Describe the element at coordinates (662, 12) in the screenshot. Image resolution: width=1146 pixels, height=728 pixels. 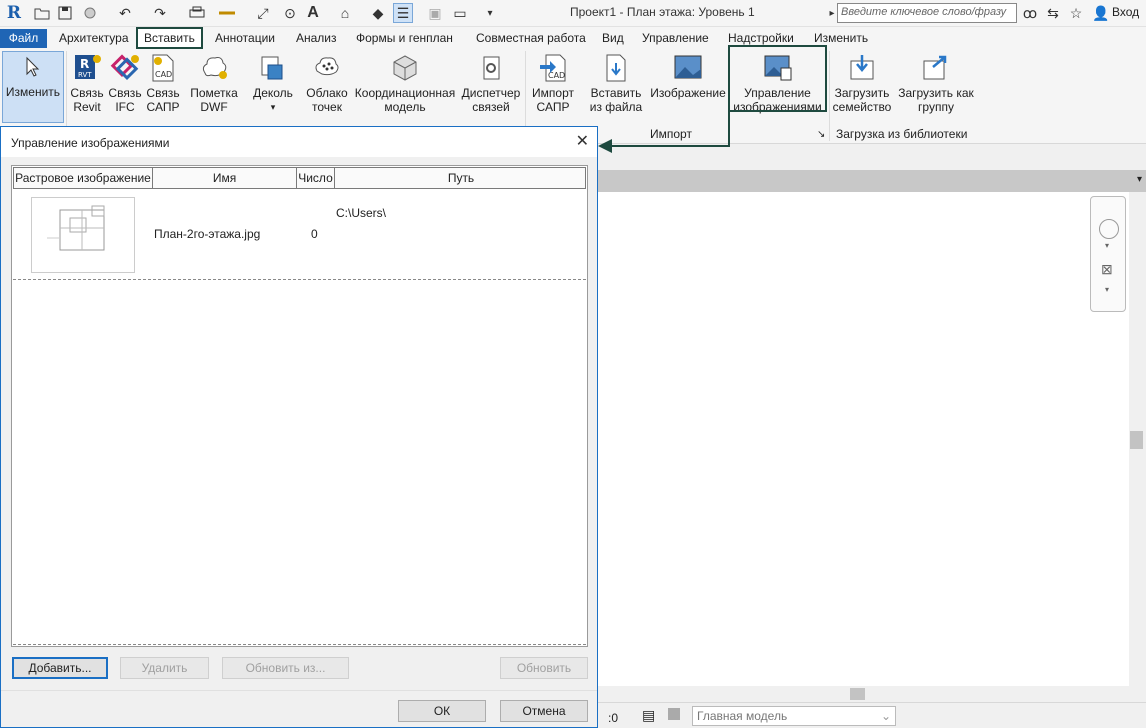
I see `window-title: Проект1 - План этажа: Уровень 1` at that location.